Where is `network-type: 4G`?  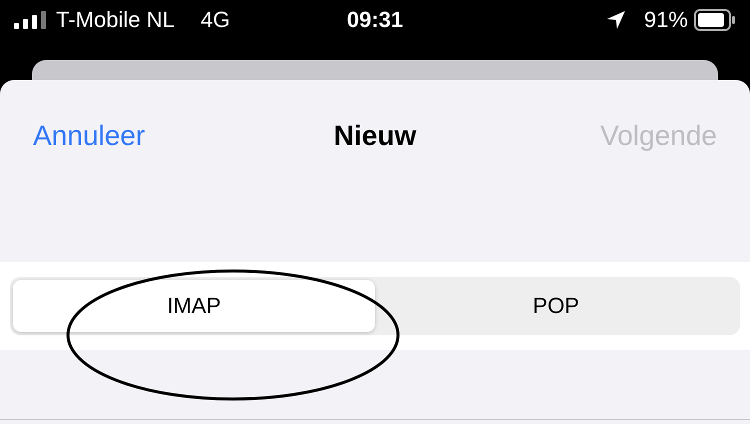
network-type: 4G is located at coordinates (215, 20).